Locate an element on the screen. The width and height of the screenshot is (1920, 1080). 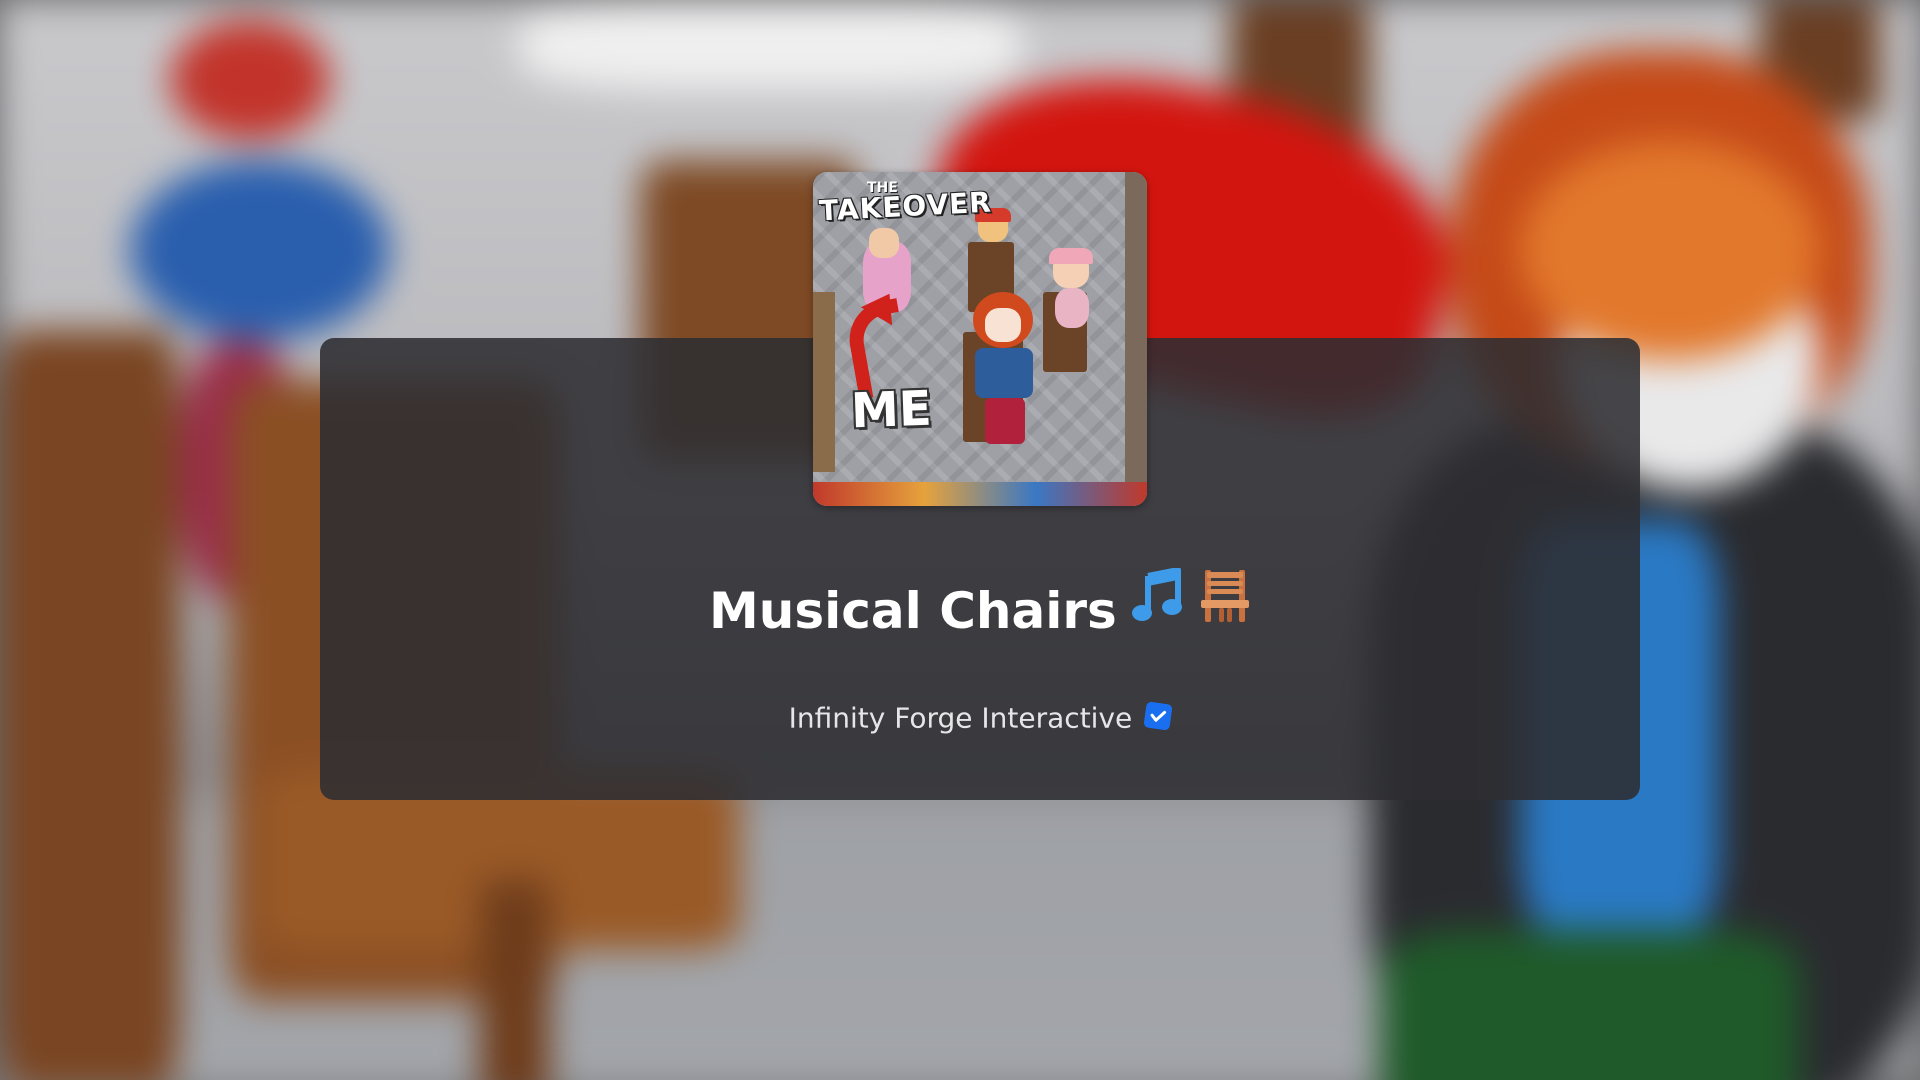
chair-icon is located at coordinates (1225, 611).